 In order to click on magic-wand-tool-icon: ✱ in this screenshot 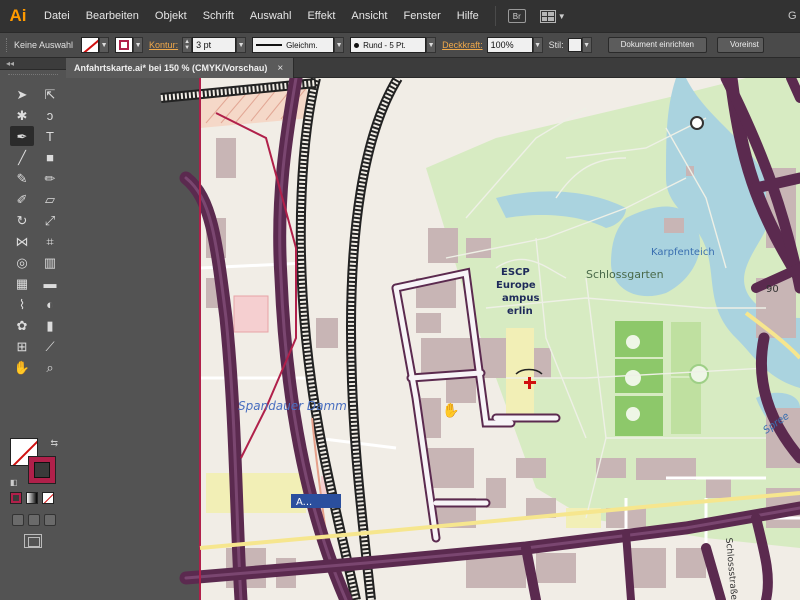, I will do `click(22, 115)`.